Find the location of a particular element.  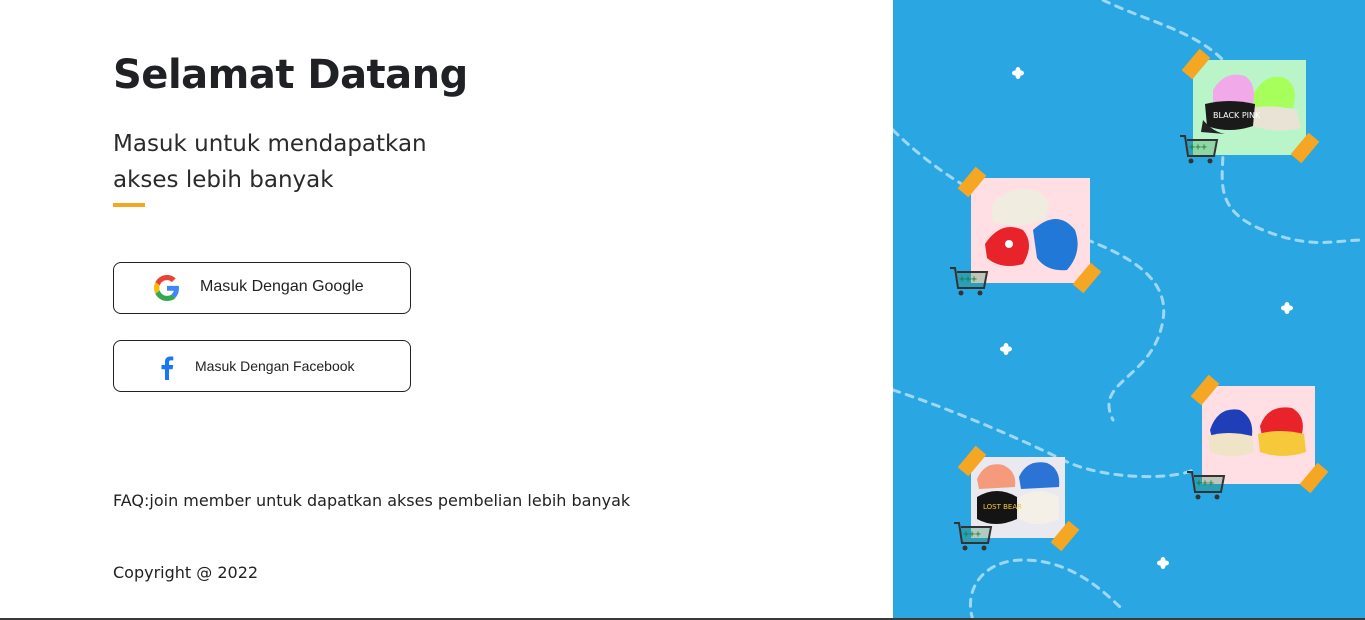

google-icon is located at coordinates (167, 288).